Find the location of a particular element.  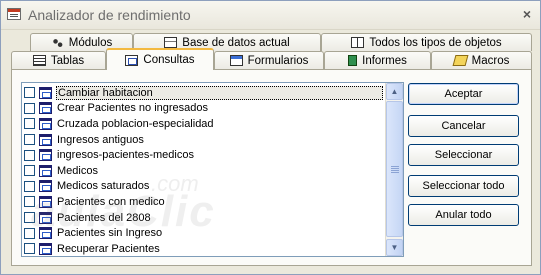

cancelar-button: Cancelar is located at coordinates (463, 126).